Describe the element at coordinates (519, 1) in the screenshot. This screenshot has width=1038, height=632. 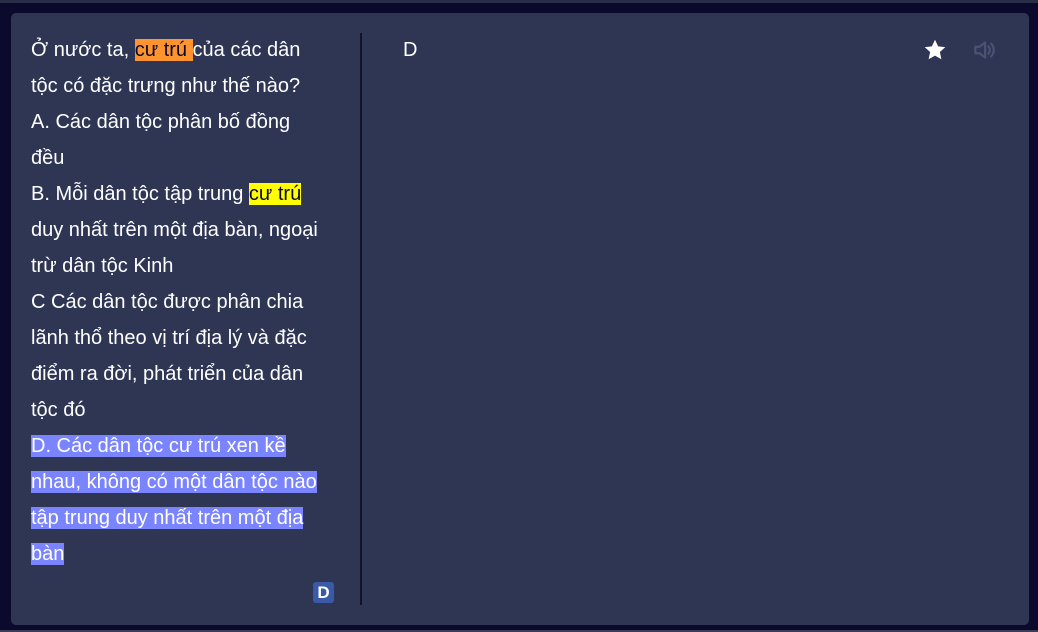
I see `top-border` at that location.